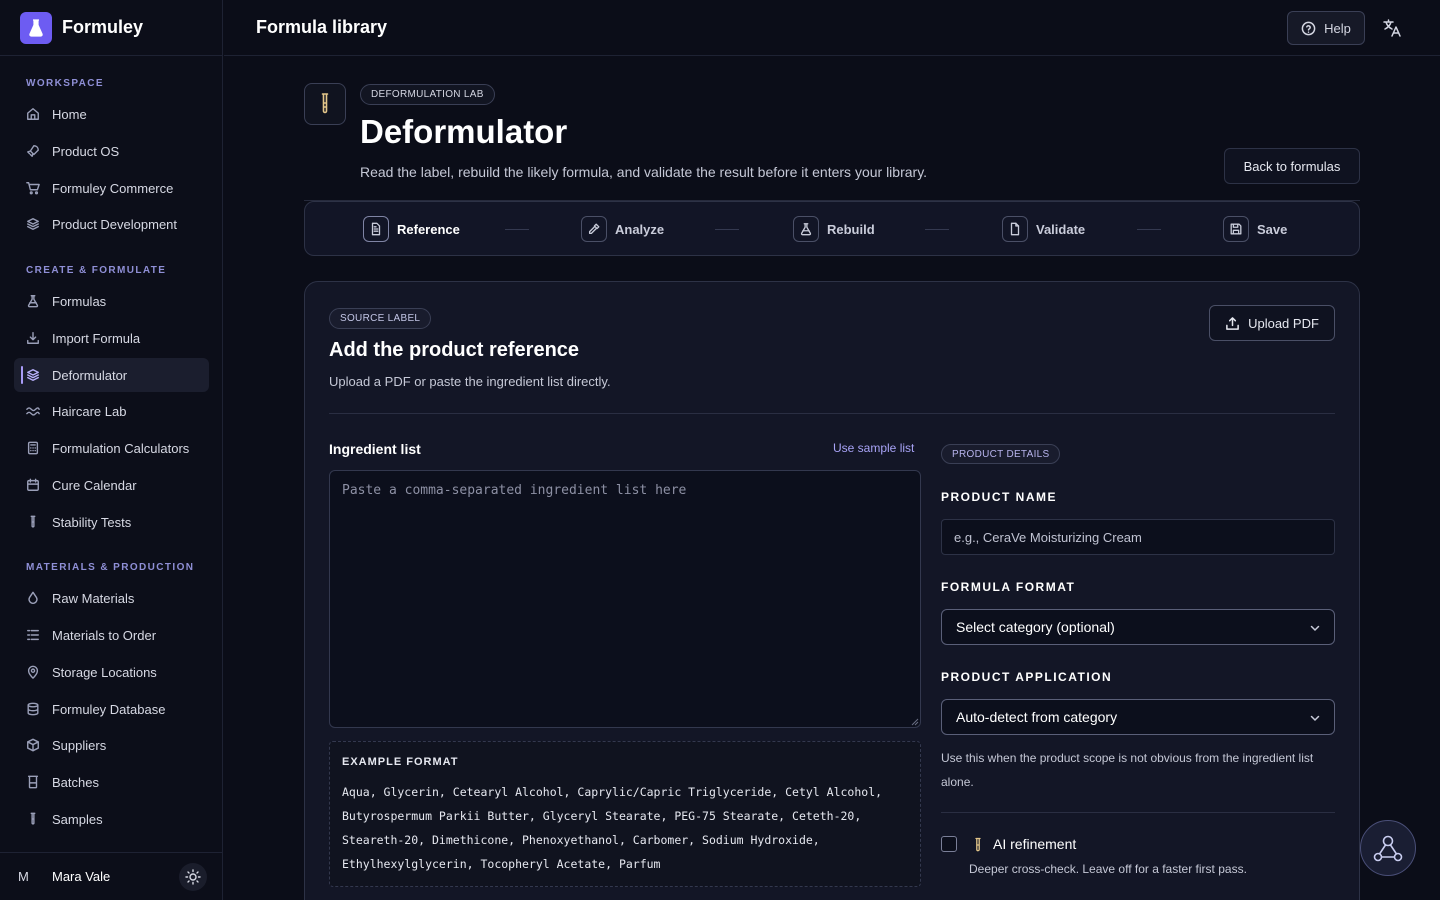  Describe the element at coordinates (111, 876) in the screenshot. I see `user-bar: M Mara Vale` at that location.